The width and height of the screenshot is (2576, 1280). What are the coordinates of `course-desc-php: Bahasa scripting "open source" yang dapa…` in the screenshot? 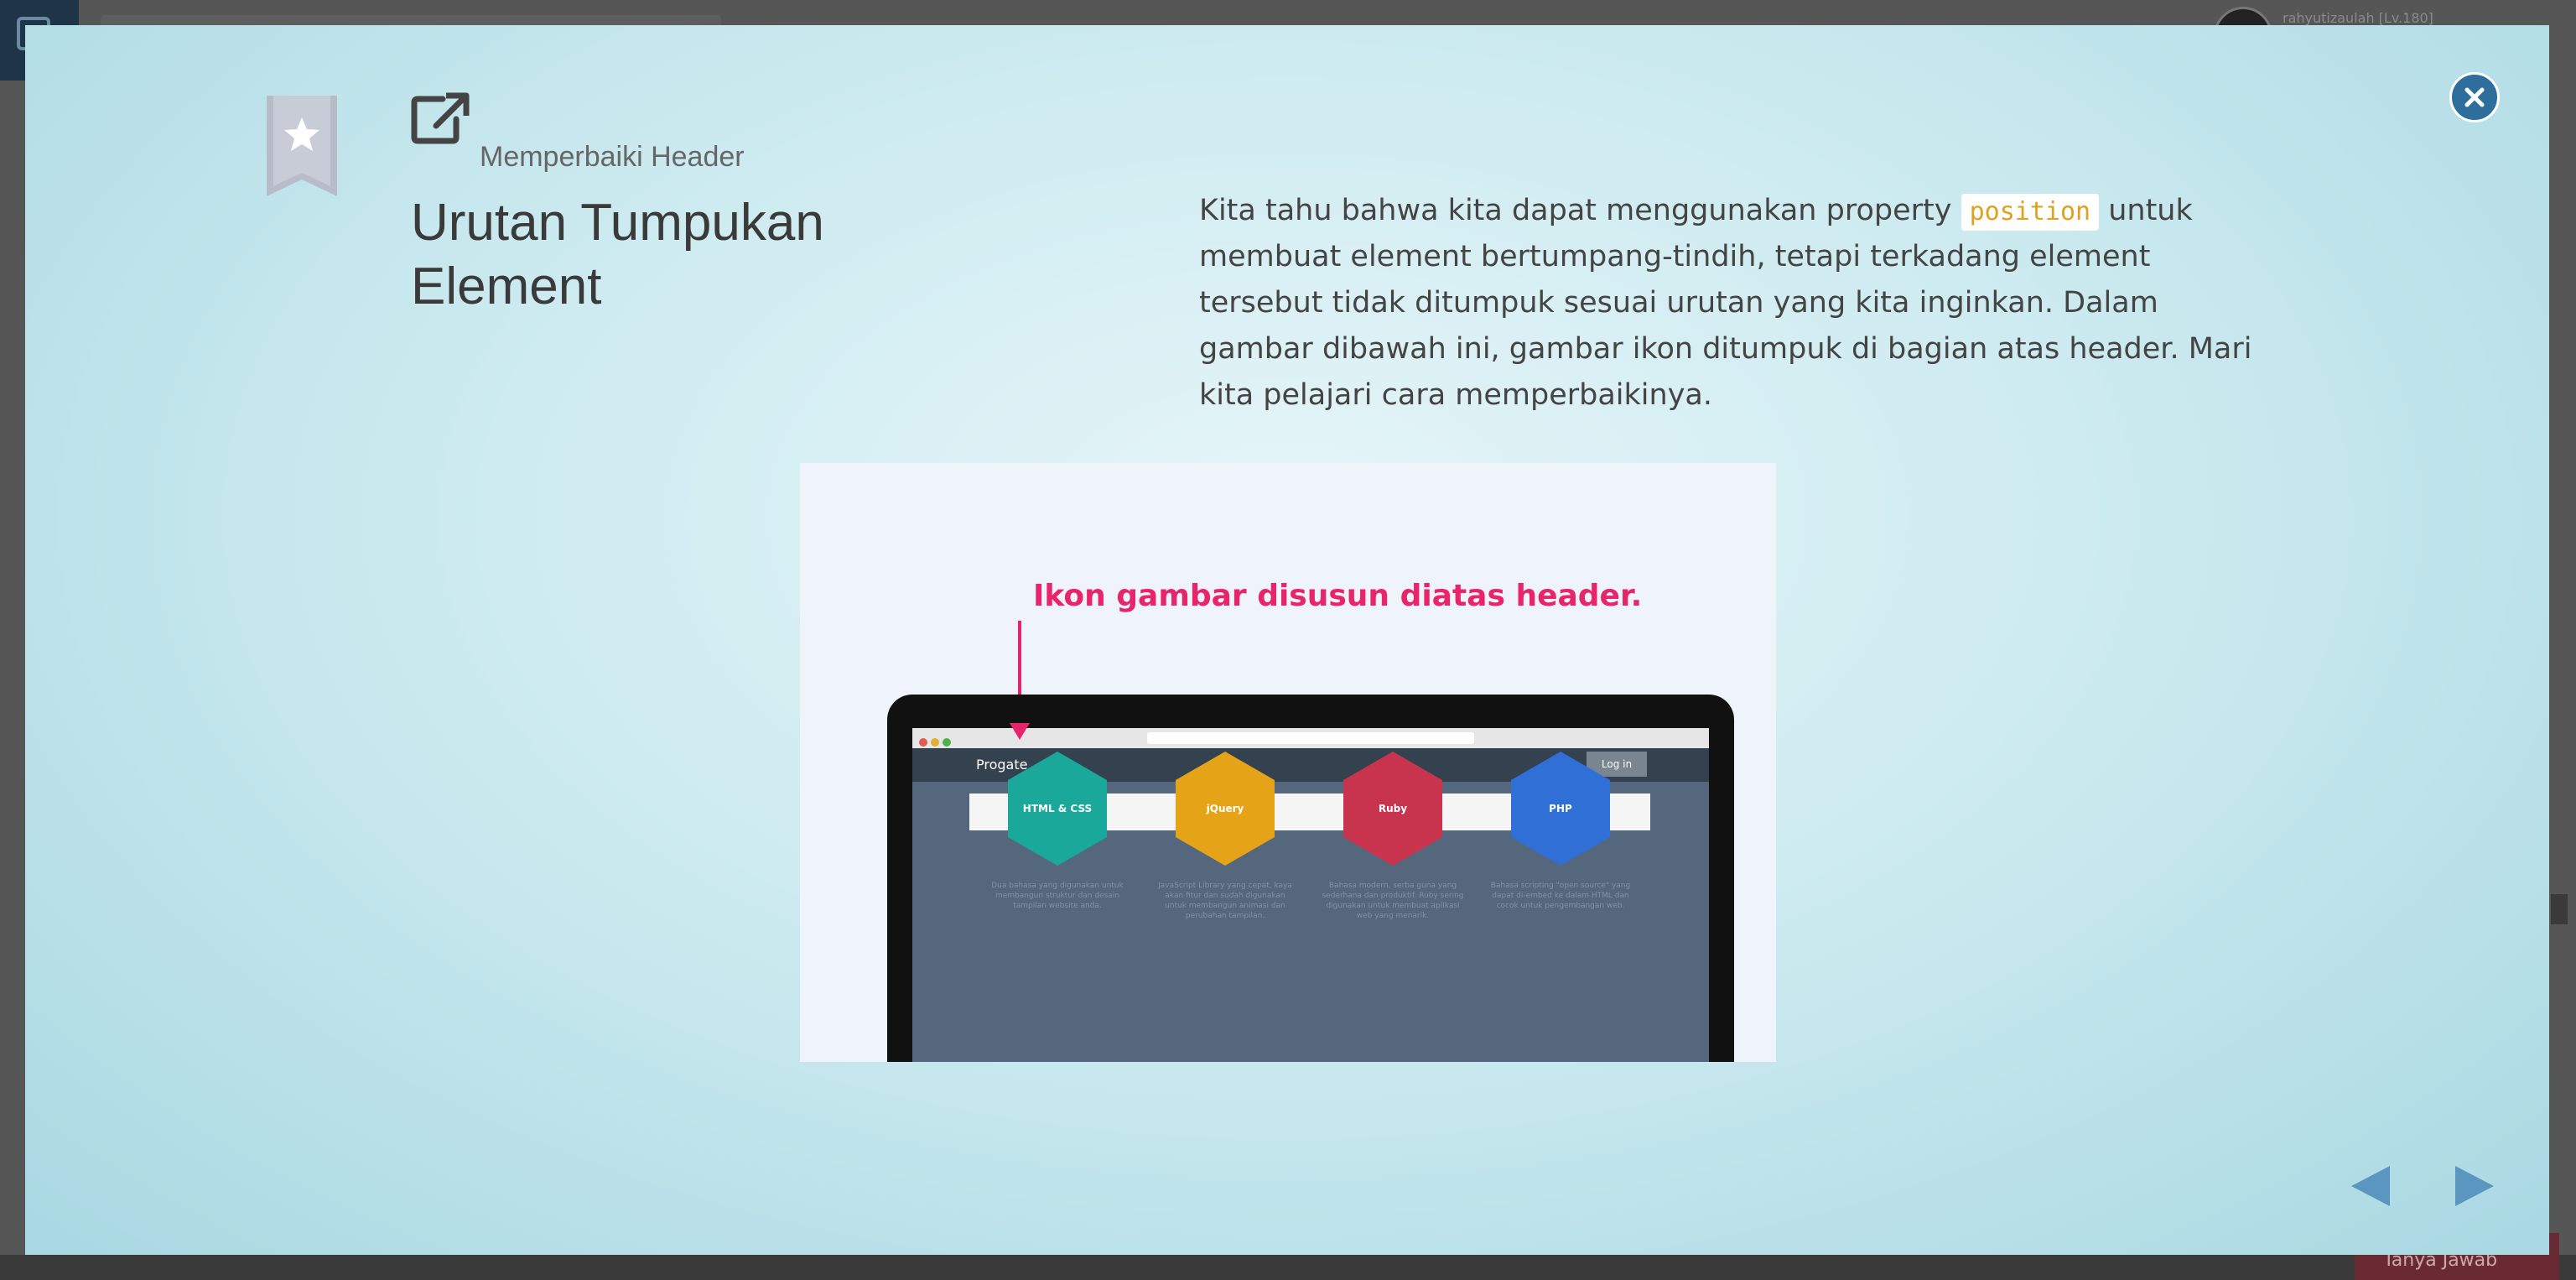 It's located at (1560, 896).